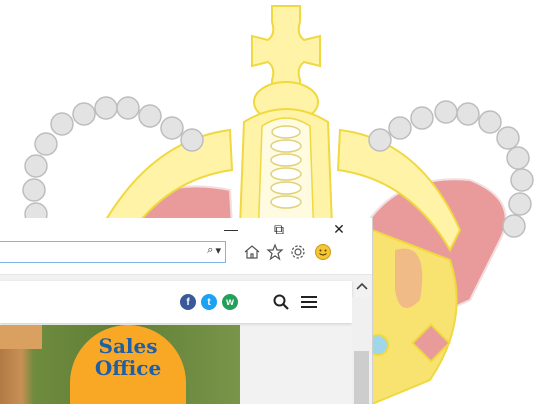 The height and width of the screenshot is (404, 549). I want to click on site-header: f t w, so click(176, 302).